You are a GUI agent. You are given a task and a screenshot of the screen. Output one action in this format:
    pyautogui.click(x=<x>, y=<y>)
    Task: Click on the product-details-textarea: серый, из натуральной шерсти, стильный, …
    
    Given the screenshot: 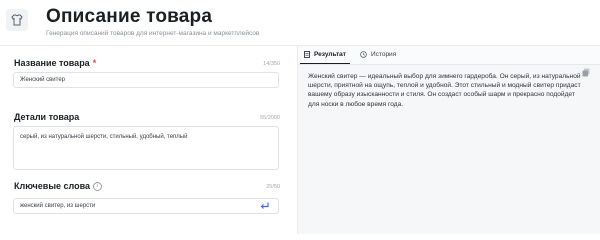 What is the action you would take?
    pyautogui.click(x=146, y=148)
    